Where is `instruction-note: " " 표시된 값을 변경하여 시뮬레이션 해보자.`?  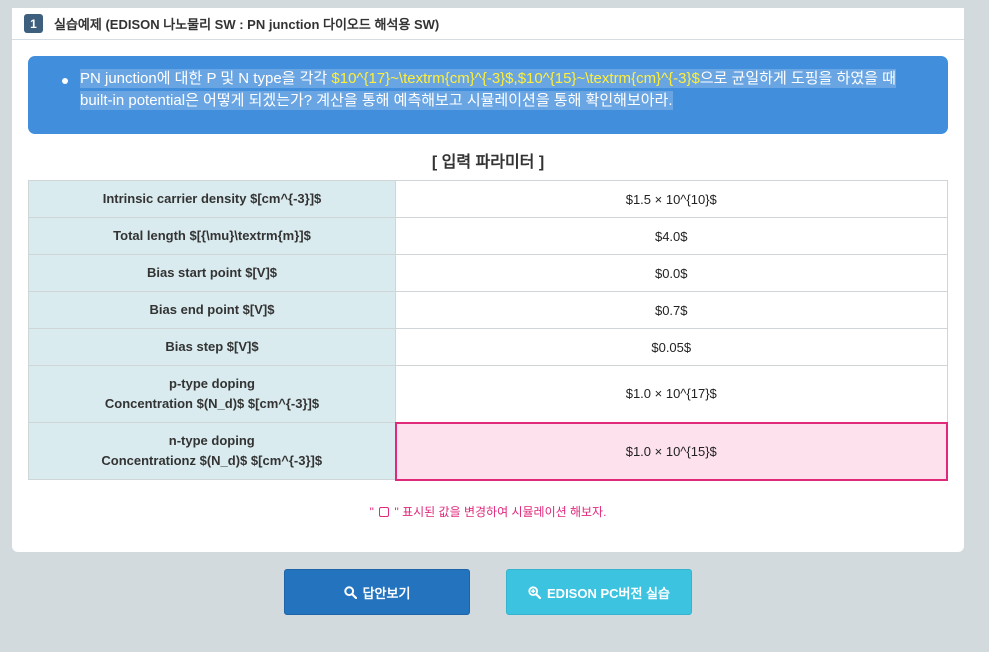
instruction-note: " " 표시된 값을 변경하여 시뮬레이션 해보자. is located at coordinates (488, 511).